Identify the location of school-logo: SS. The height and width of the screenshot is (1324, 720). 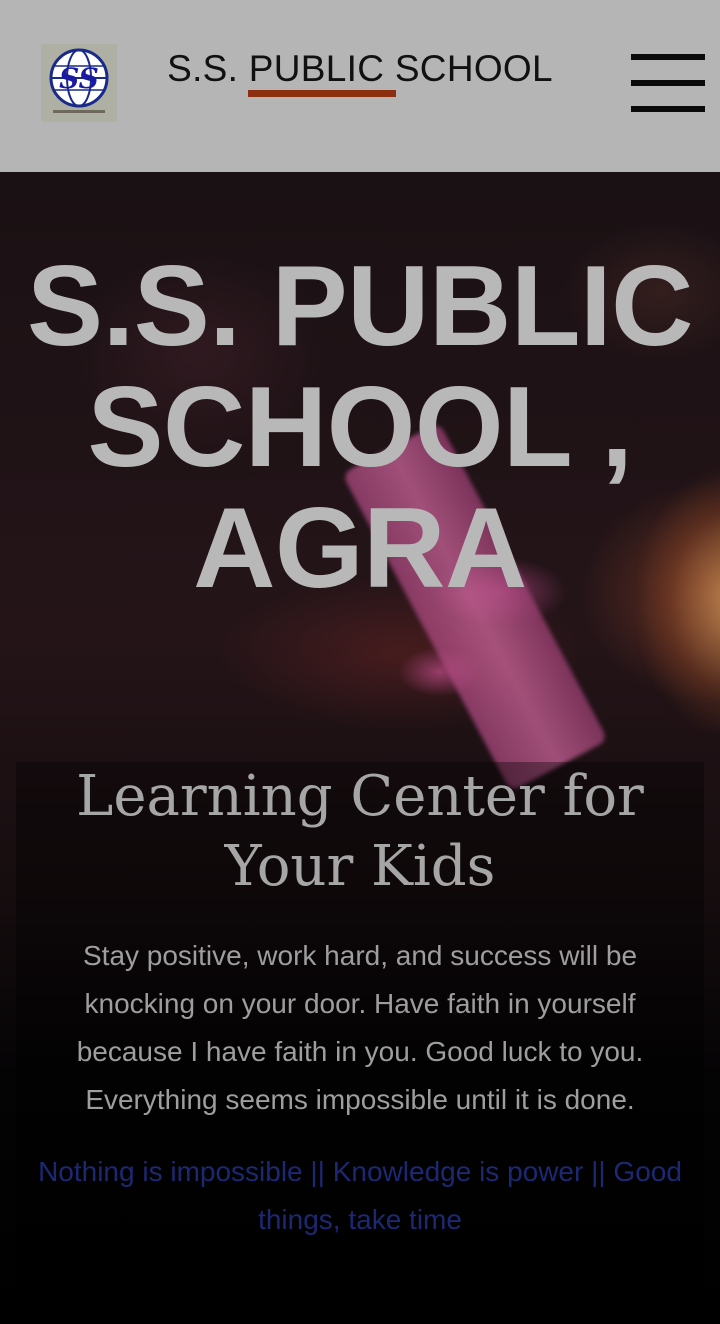
(79, 83).